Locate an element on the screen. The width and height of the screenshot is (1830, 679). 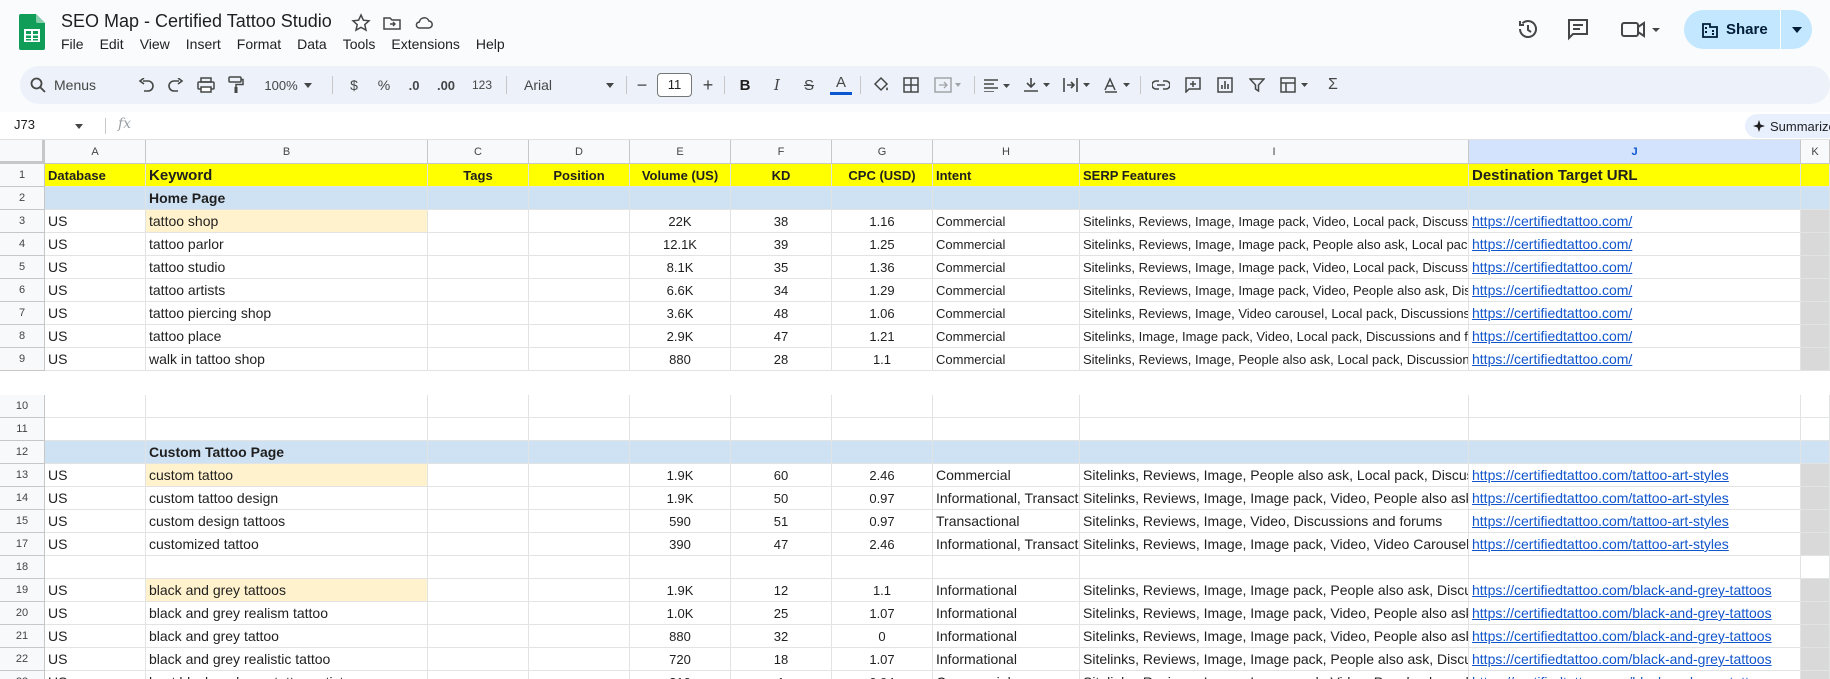
search-menus: Menus is located at coordinates (80, 85).